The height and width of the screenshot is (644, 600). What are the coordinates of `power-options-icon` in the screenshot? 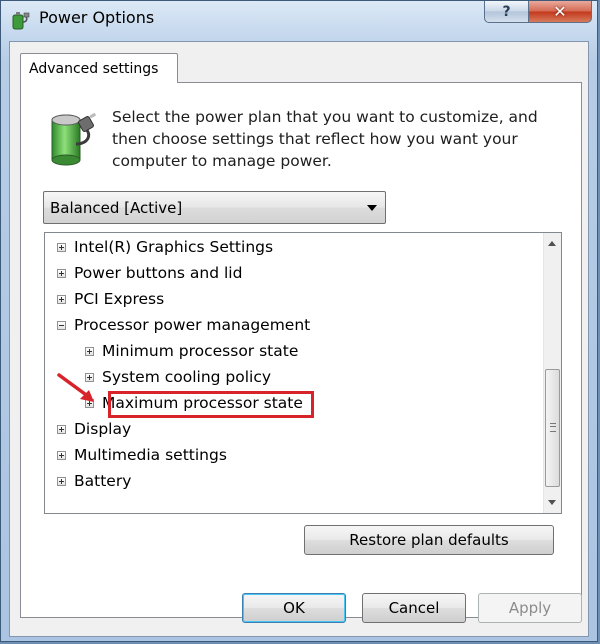 It's located at (21, 21).